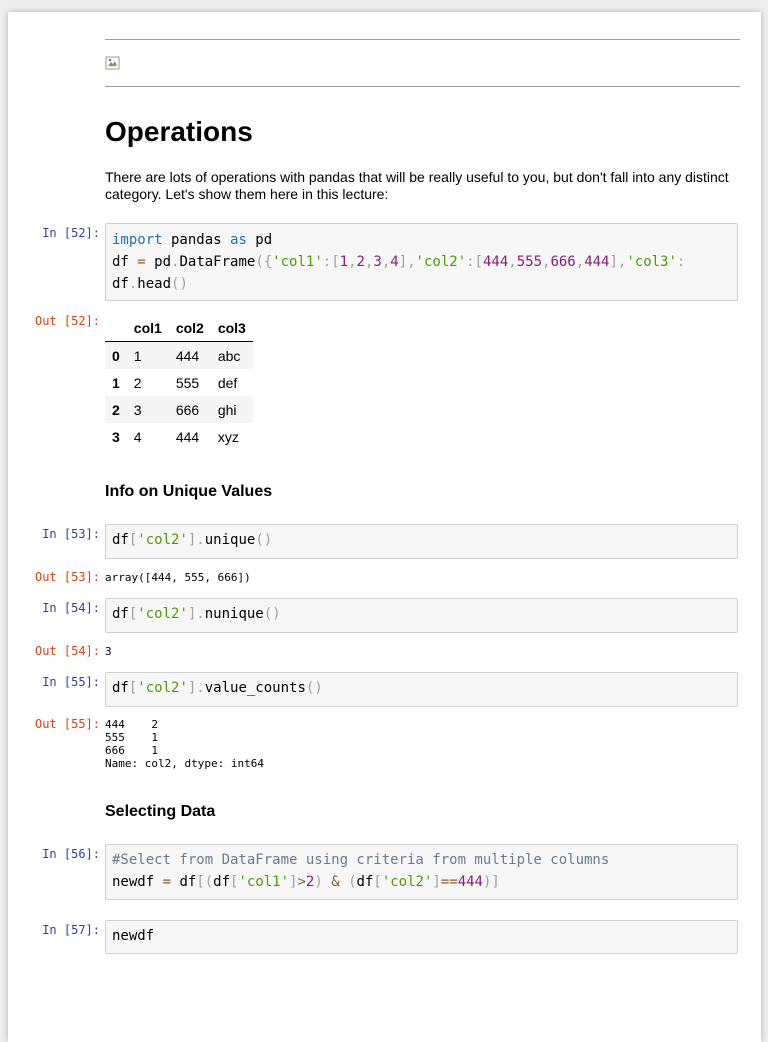  Describe the element at coordinates (255, 688) in the screenshot. I see `code-token: value_counts` at that location.